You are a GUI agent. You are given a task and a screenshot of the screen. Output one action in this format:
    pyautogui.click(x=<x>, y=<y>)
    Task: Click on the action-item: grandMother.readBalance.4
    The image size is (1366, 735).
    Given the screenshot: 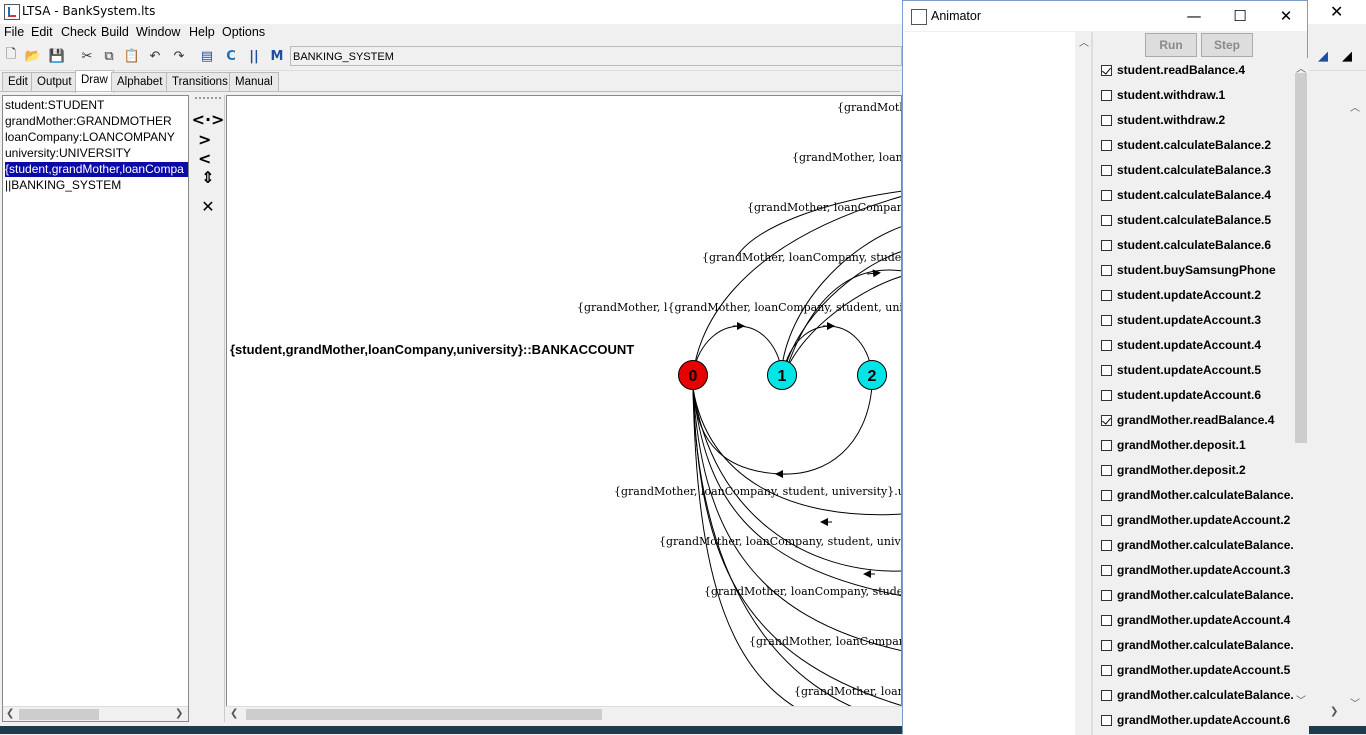 What is the action you would take?
    pyautogui.click(x=1187, y=420)
    